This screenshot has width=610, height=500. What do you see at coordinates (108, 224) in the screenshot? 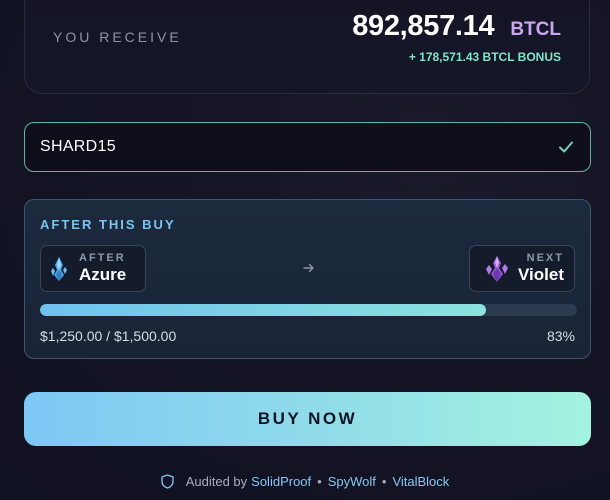
I see `tier-progress-title: AFTER THIS BUY` at bounding box center [108, 224].